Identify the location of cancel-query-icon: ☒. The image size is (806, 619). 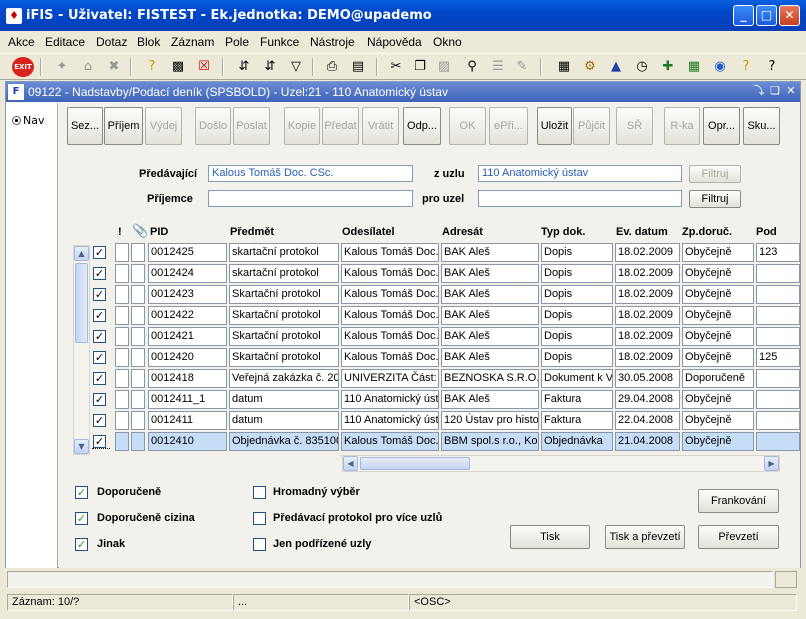
(204, 67).